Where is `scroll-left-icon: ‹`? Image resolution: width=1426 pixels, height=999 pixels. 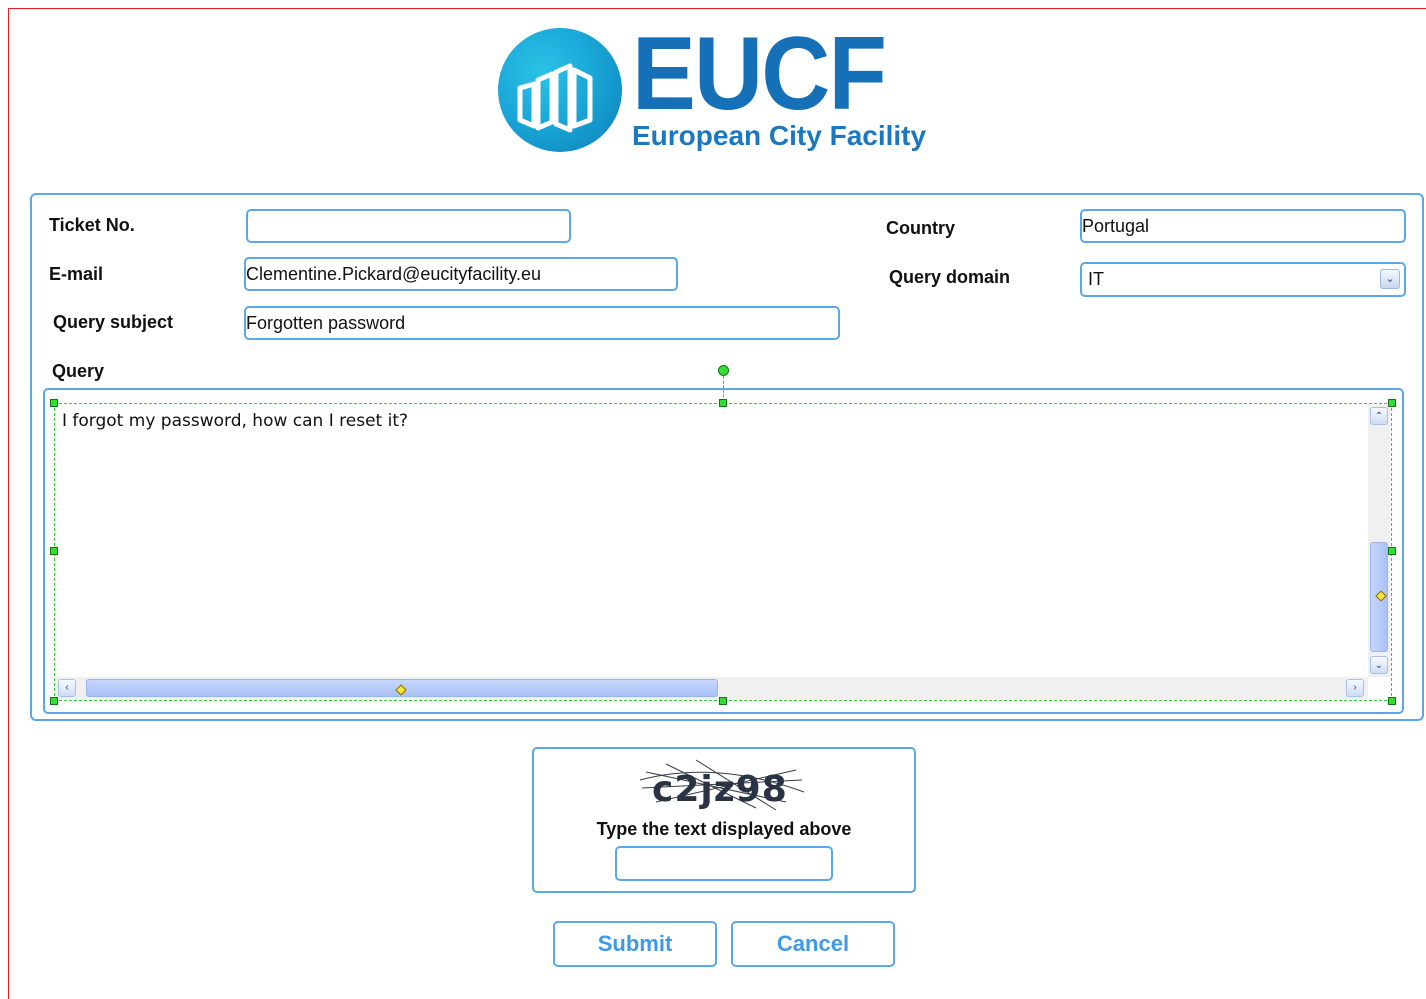
scroll-left-icon: ‹ is located at coordinates (67, 688).